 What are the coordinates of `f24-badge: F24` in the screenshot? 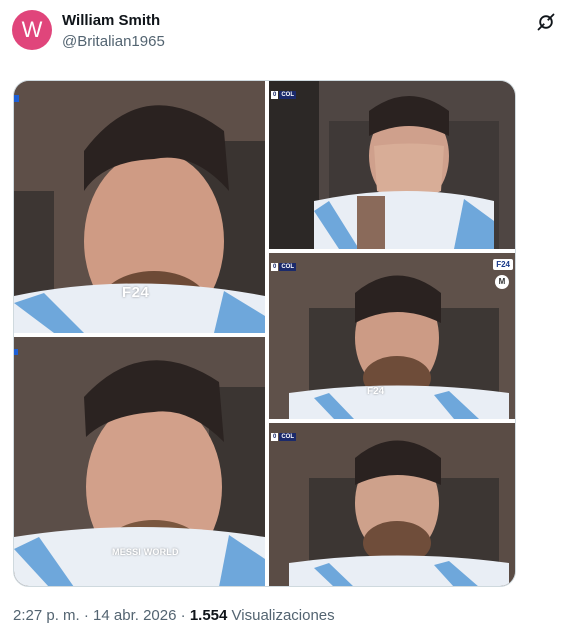 It's located at (503, 264).